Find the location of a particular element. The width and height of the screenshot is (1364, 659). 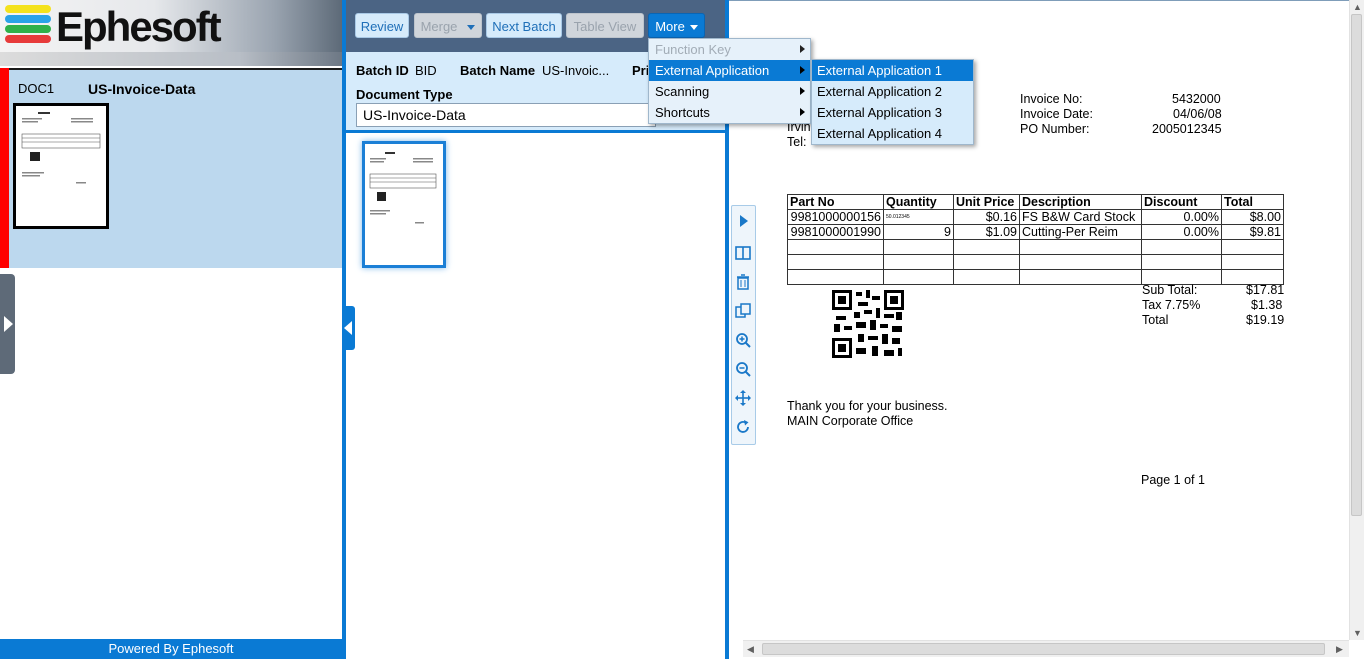

horizontal-scrollbar-thumb is located at coordinates (1043, 649).